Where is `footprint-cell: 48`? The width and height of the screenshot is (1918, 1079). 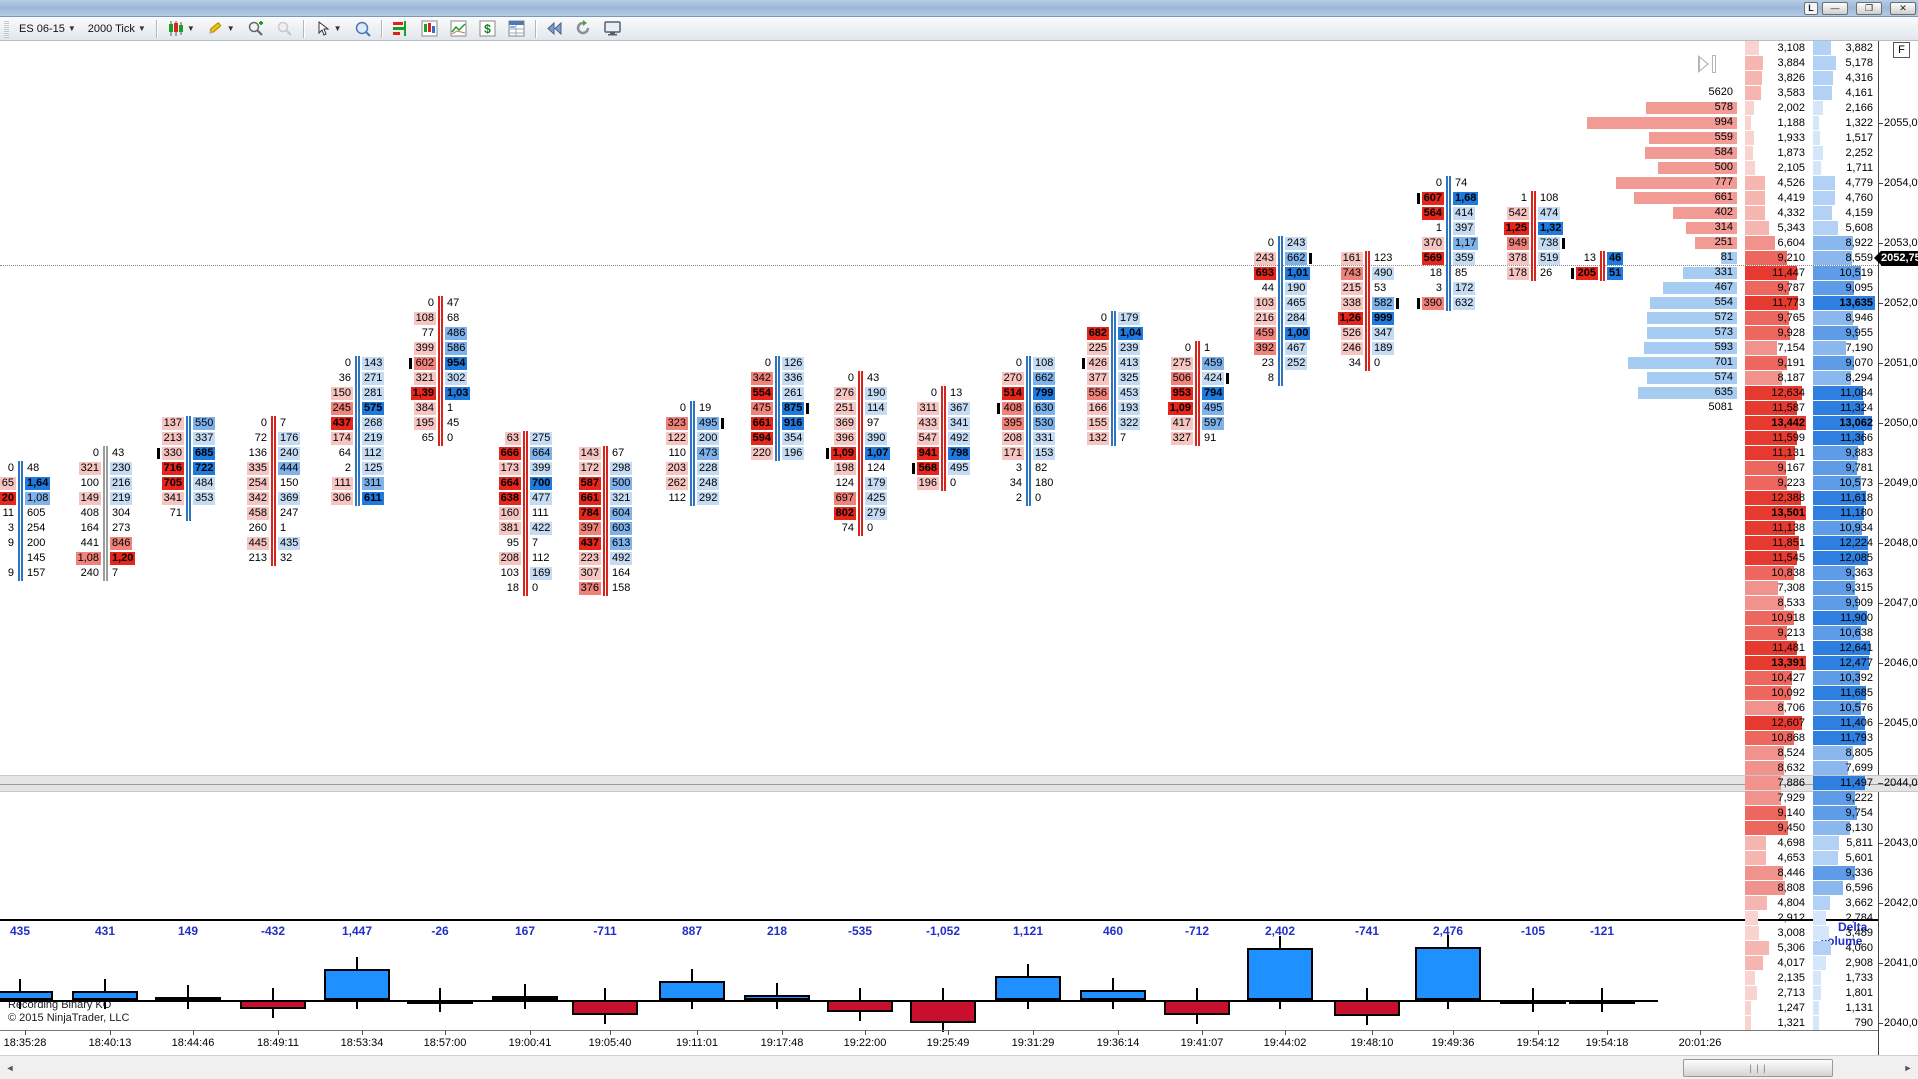 footprint-cell: 48 is located at coordinates (43, 468).